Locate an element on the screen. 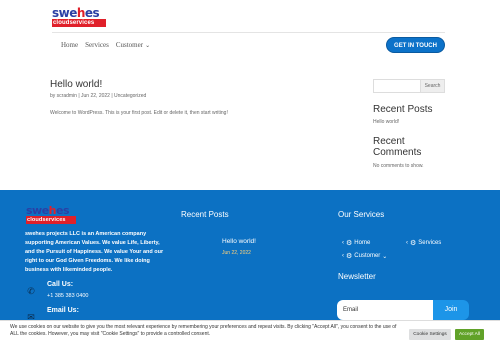  post-title: Hello world! is located at coordinates (76, 84).